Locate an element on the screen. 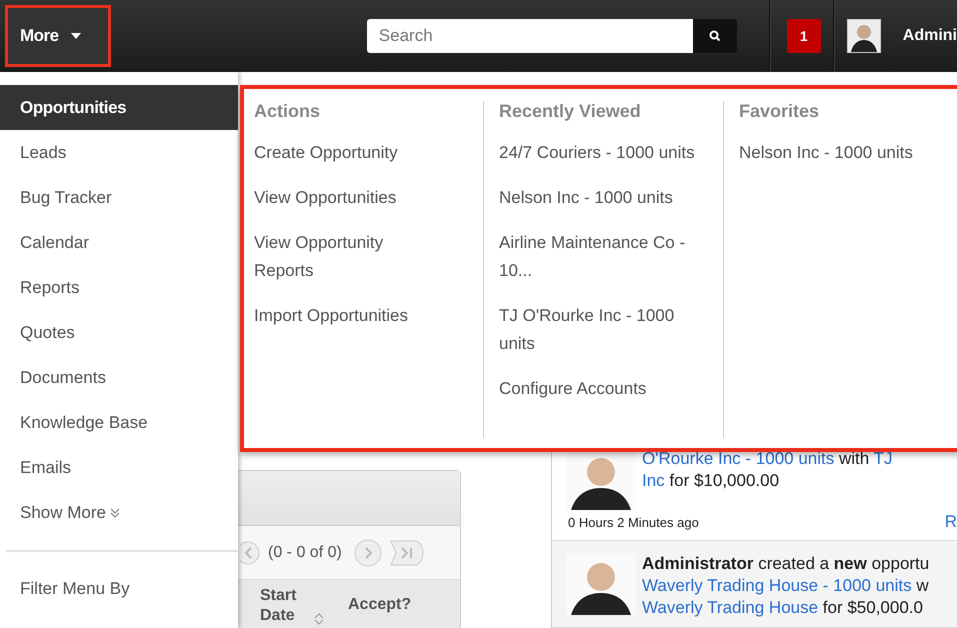 This screenshot has height=628, width=957. column-header: Start Date is located at coordinates (284, 606).